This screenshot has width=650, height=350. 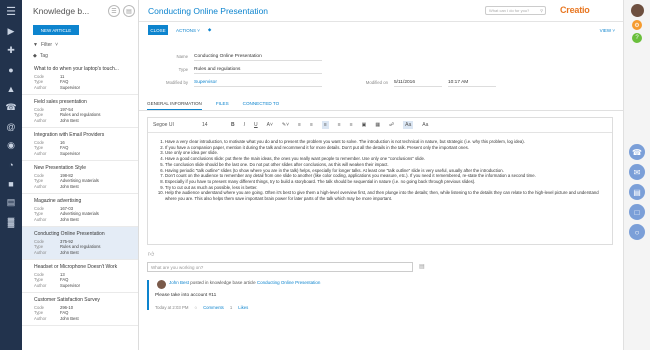 I want to click on tag-button: ◆ Tag, so click(x=40, y=56).